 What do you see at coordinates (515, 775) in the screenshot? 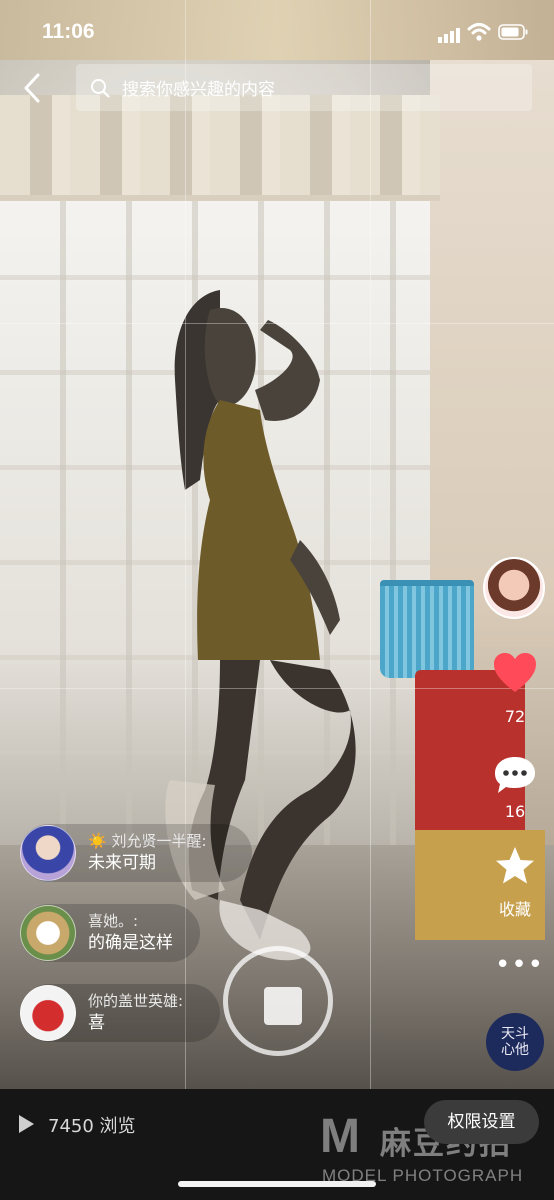
I see `comment-icon` at bounding box center [515, 775].